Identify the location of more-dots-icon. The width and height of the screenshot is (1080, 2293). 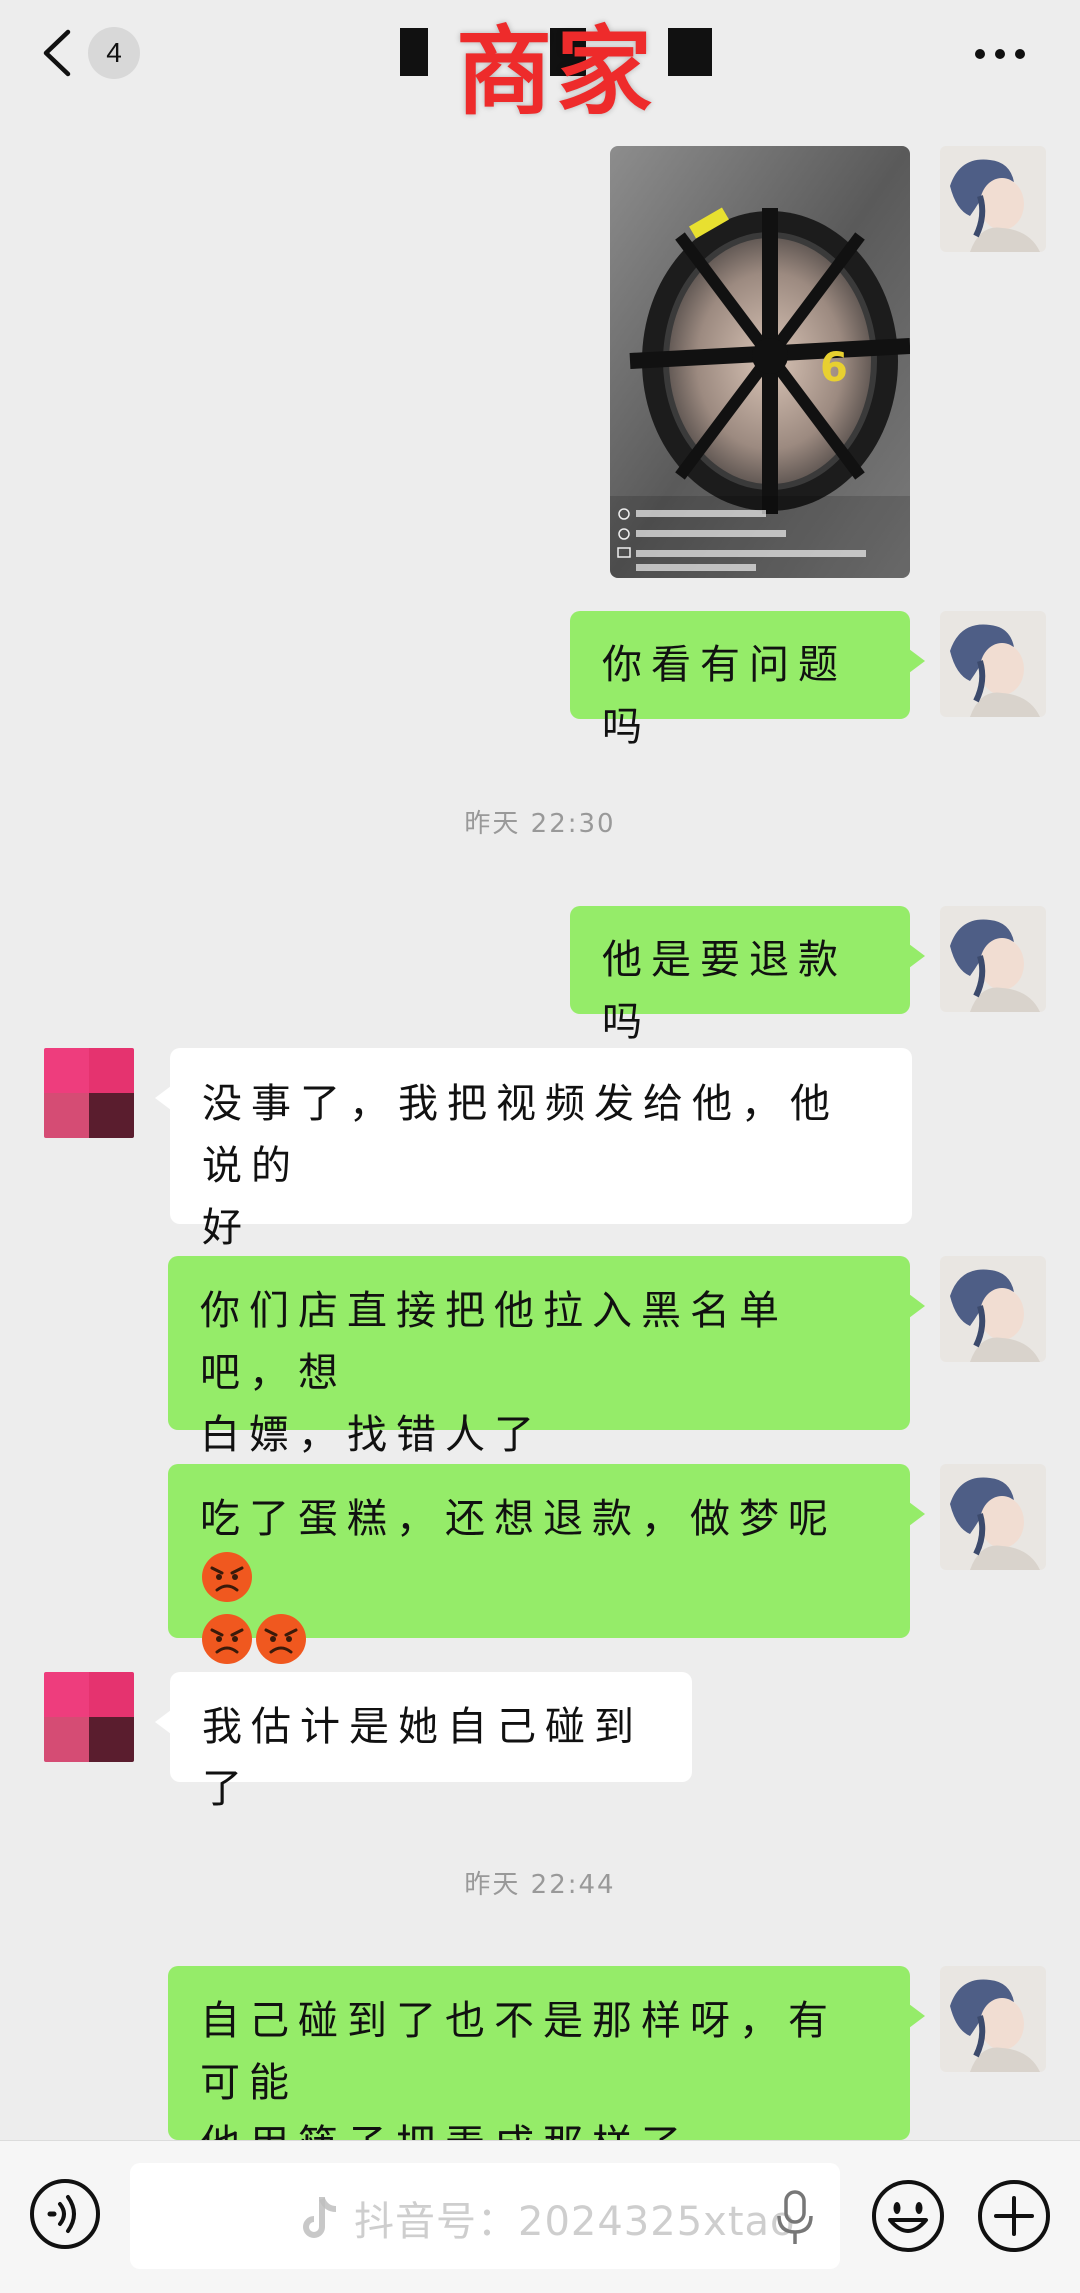
(1000, 54).